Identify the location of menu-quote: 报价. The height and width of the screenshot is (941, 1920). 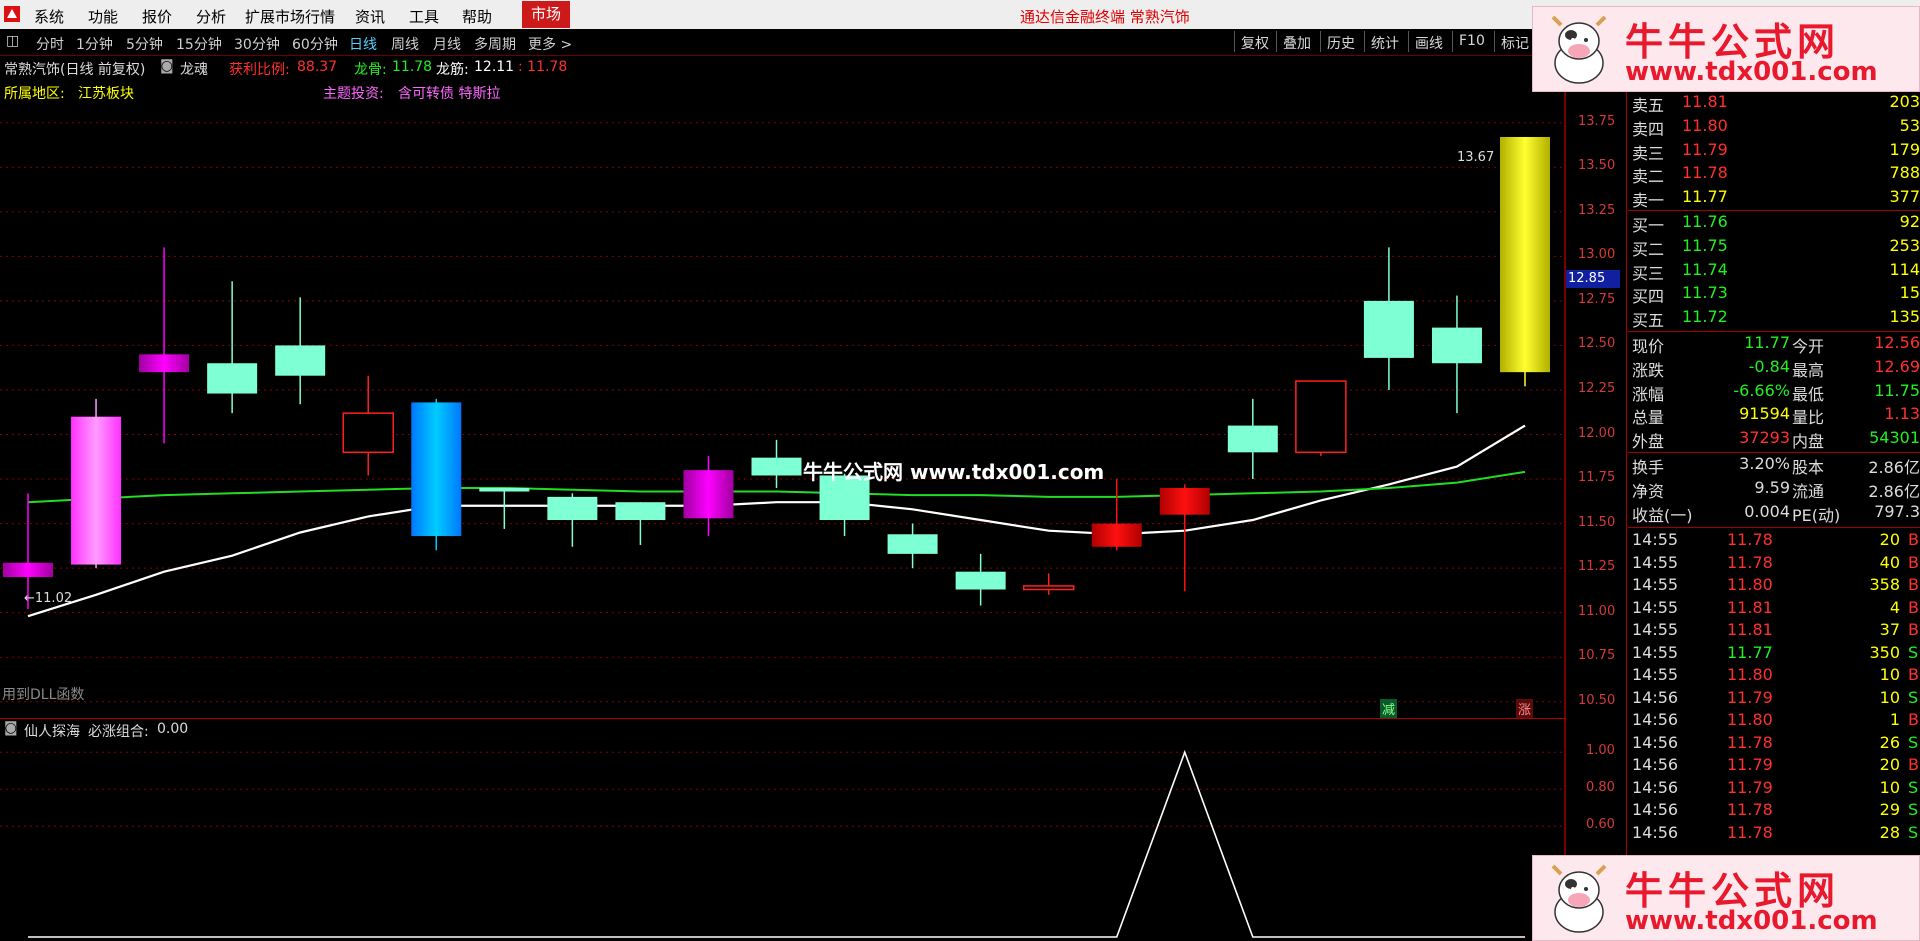
(157, 16).